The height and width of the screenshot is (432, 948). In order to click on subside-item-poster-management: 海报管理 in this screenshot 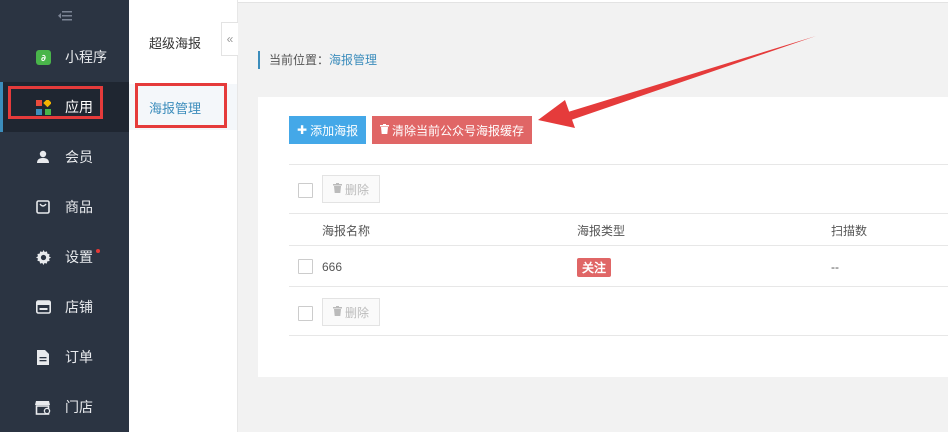, I will do `click(183, 107)`.